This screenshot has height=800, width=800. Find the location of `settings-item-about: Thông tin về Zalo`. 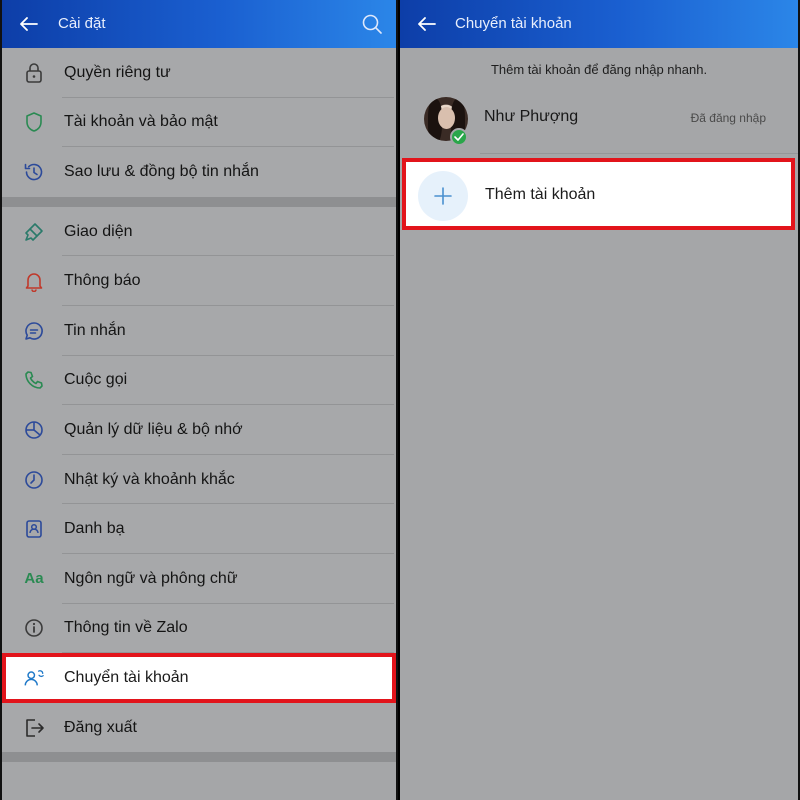

settings-item-about: Thông tin về Zalo is located at coordinates (199, 629).